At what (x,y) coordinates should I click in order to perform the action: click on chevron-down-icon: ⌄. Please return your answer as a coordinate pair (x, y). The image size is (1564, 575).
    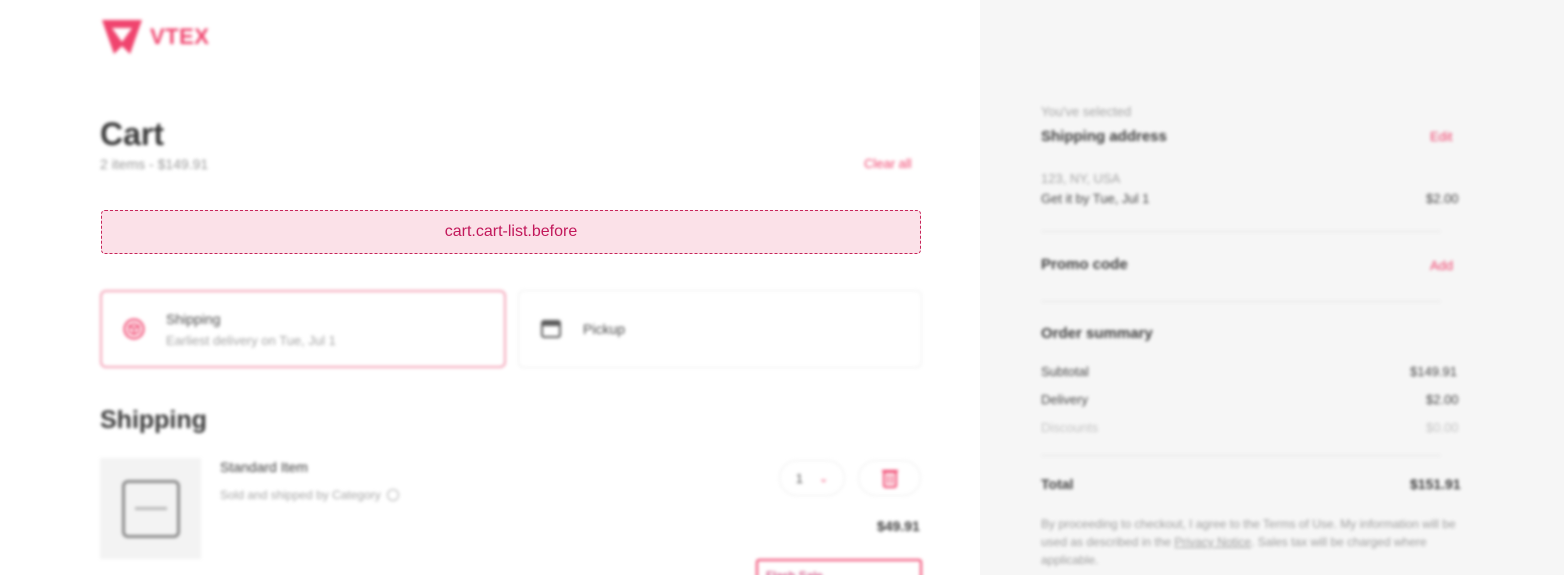
    Looking at the image, I should click on (824, 478).